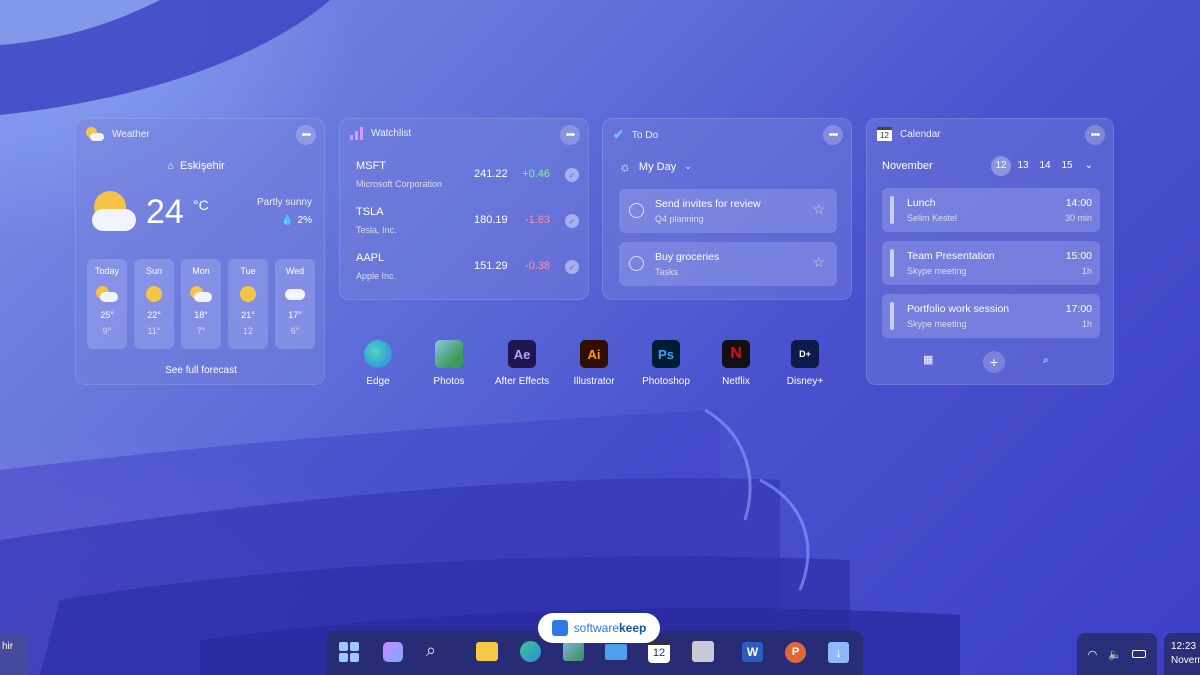  Describe the element at coordinates (994, 362) in the screenshot. I see `add-event-icon: +` at that location.